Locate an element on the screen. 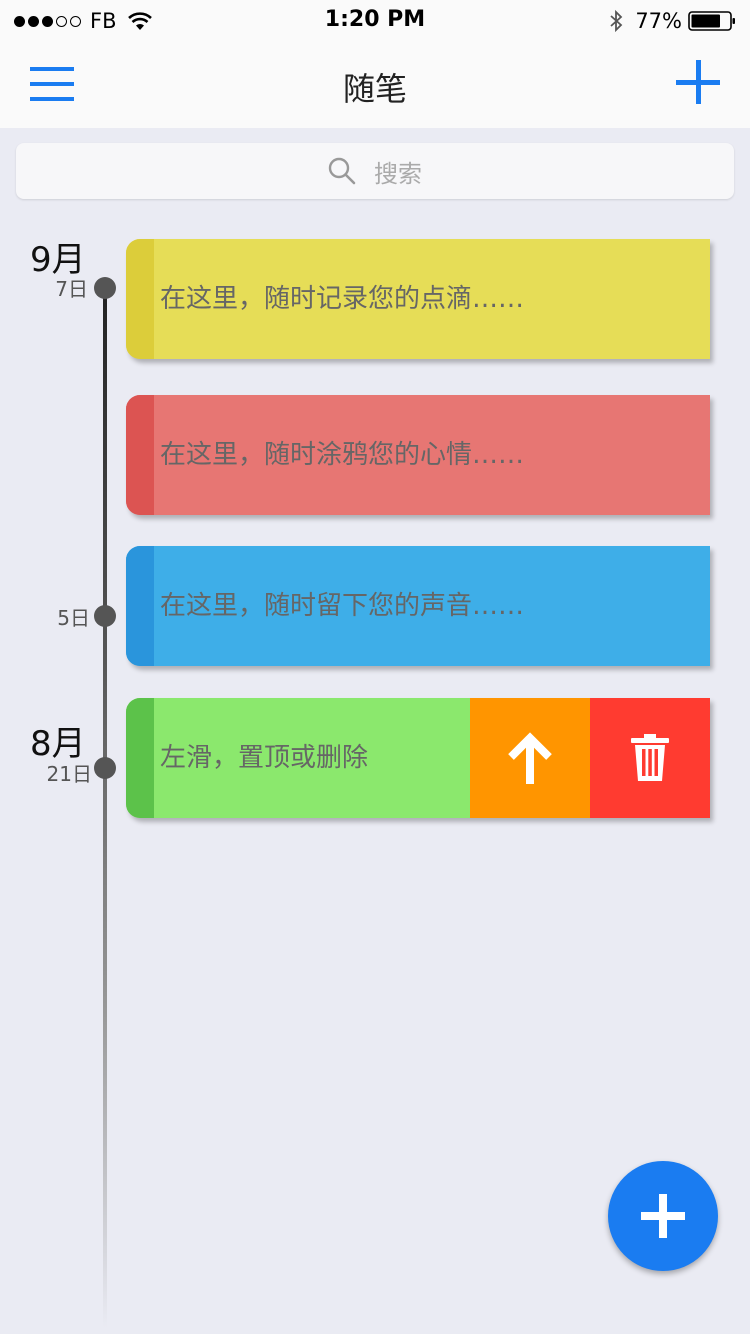 Image resolution: width=750 pixels, height=1334 pixels. search-placeholder: 搜索 is located at coordinates (398, 173).